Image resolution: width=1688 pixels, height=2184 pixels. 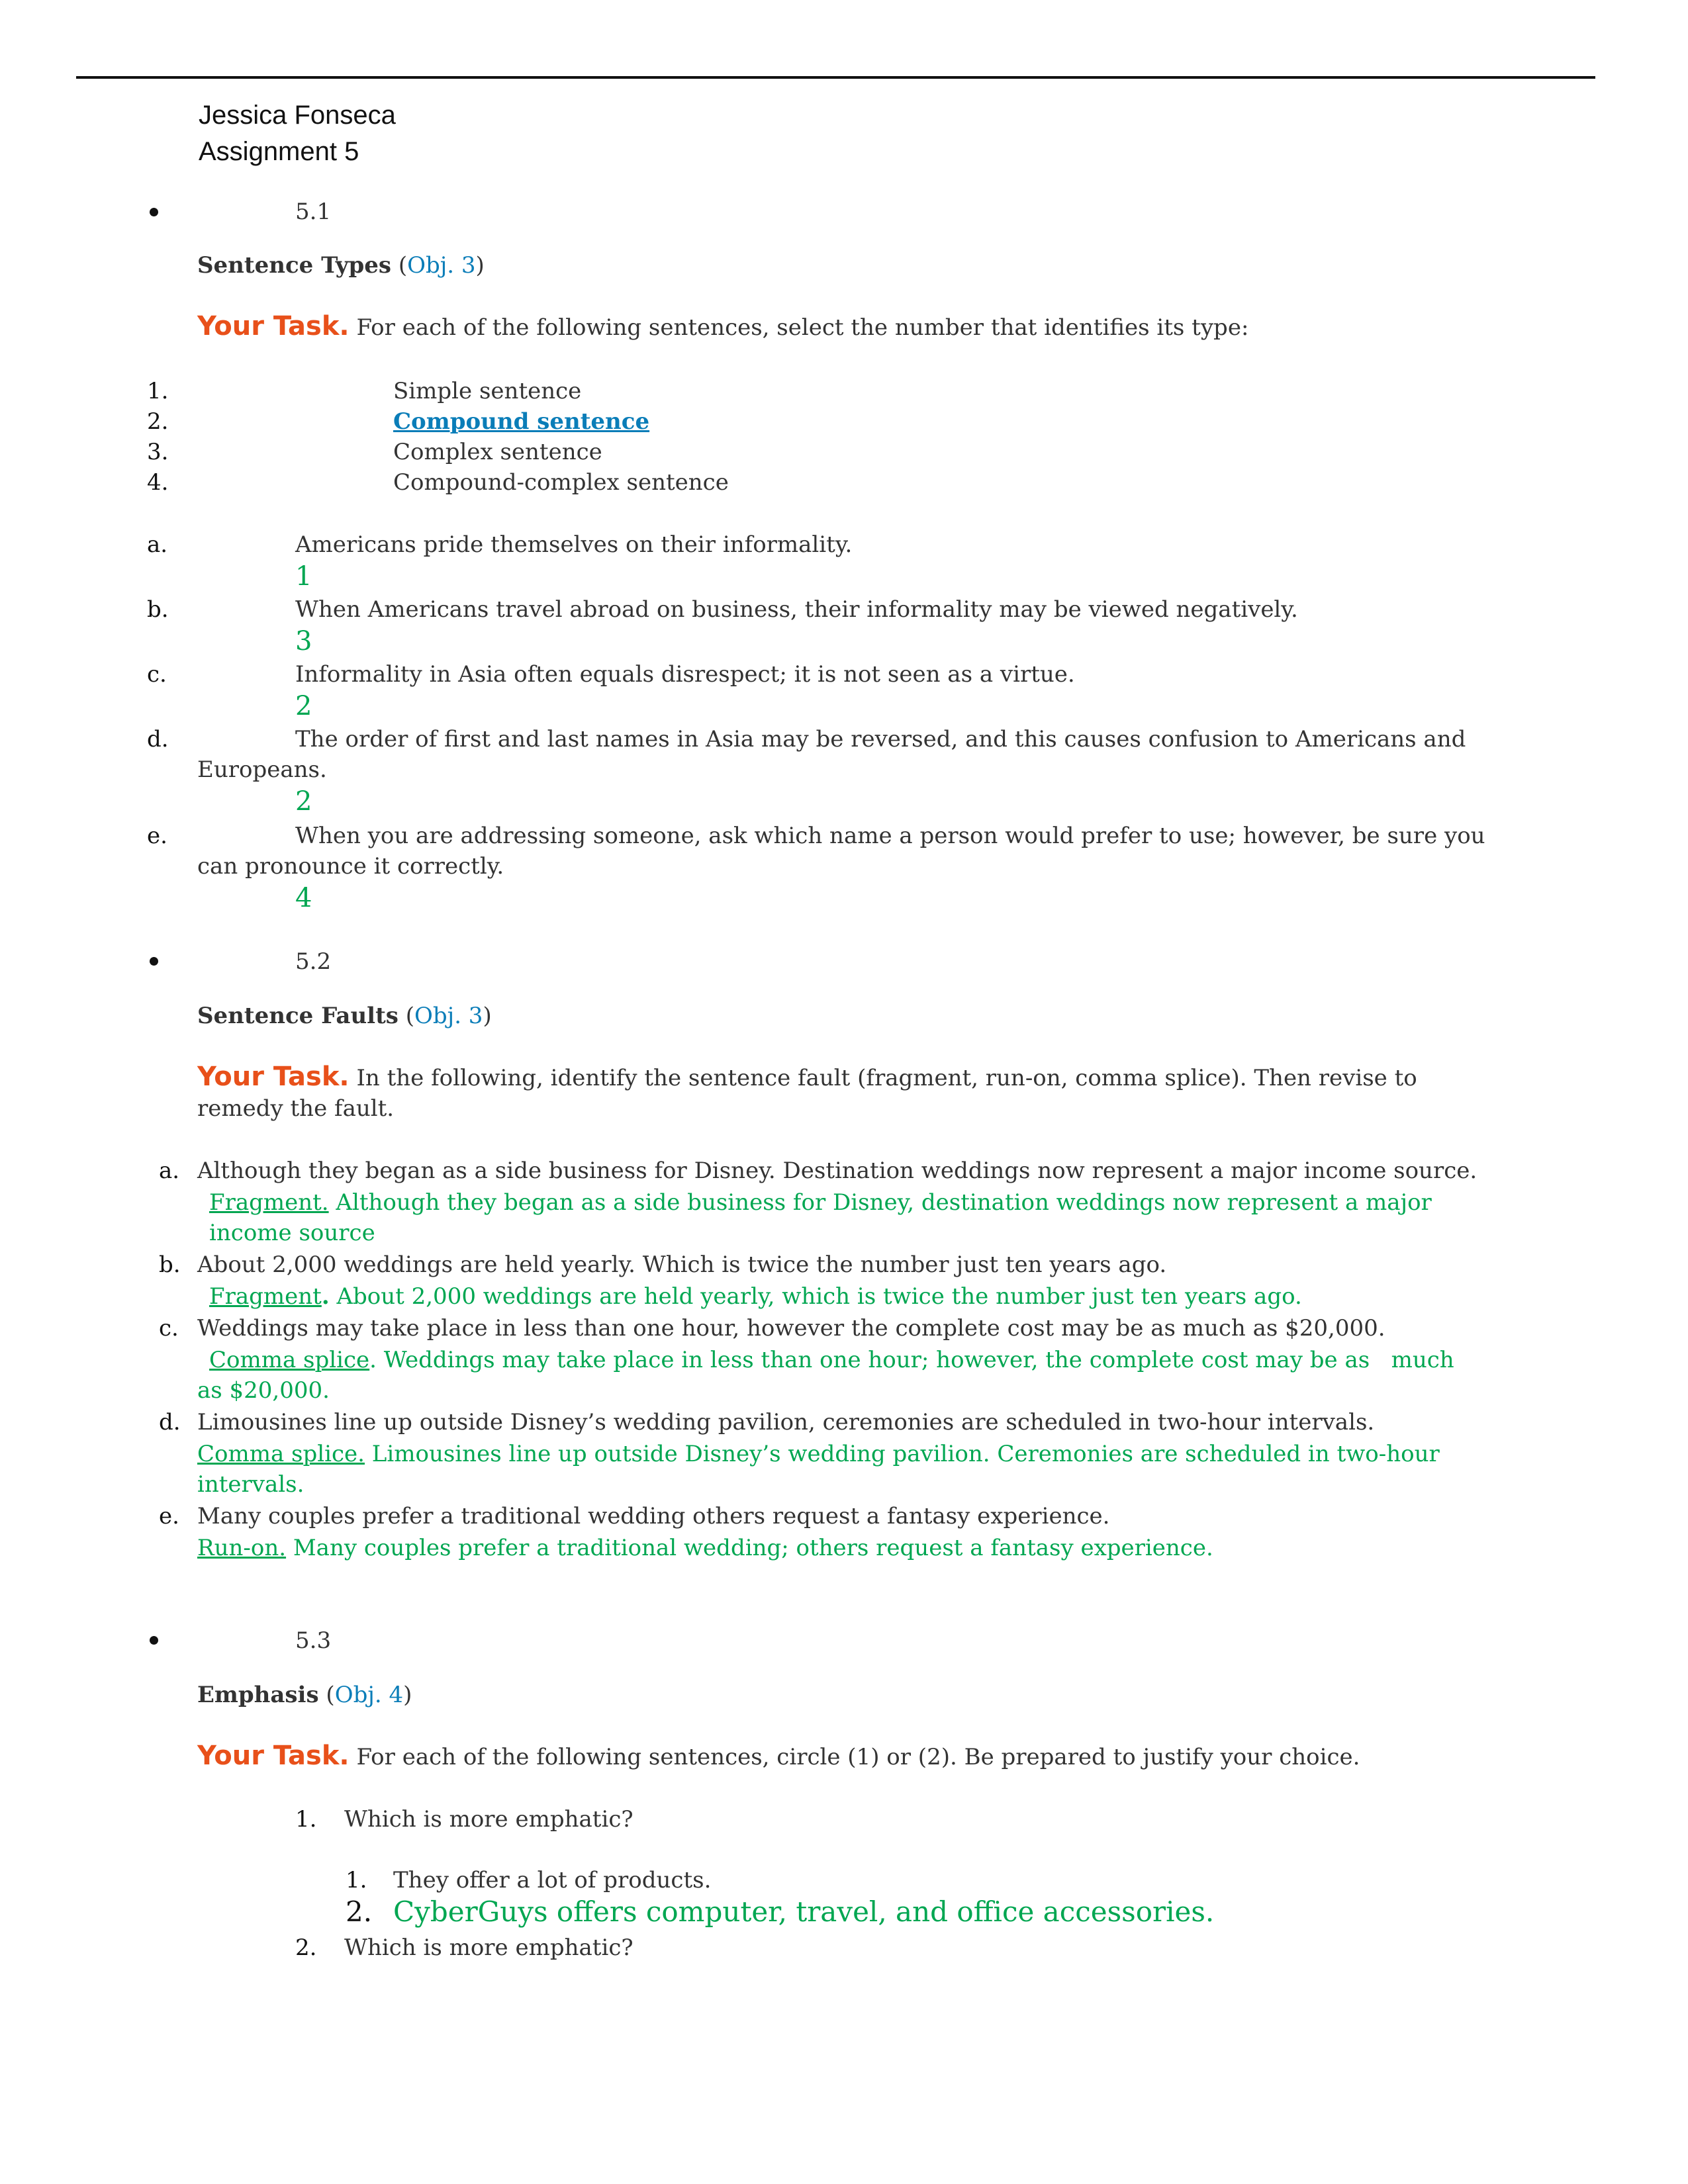 I want to click on revision-cont: income source, so click(x=292, y=1233).